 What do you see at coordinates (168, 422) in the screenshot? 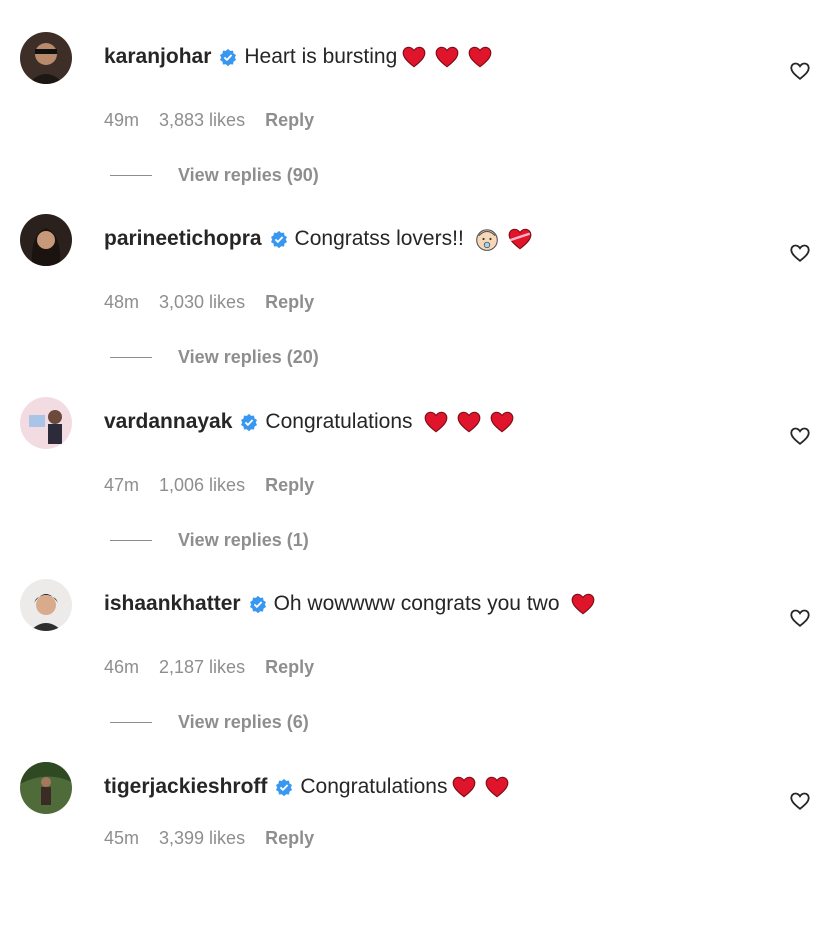
I see `username: vardannayak` at bounding box center [168, 422].